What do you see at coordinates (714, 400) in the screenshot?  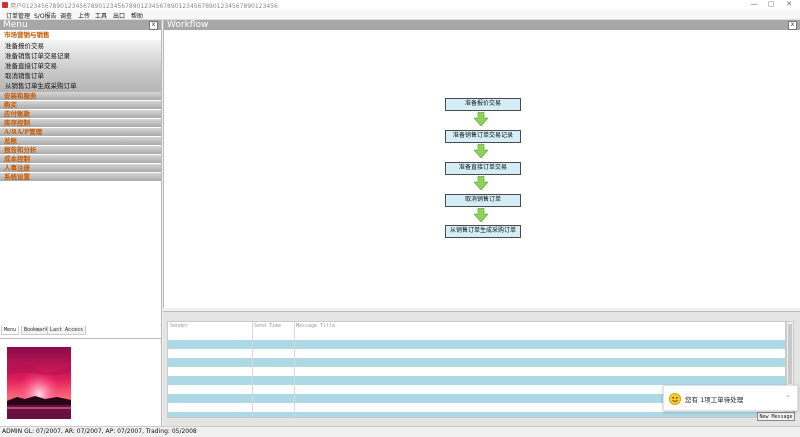 I see `notification-text: 您有 1项工单待处理` at bounding box center [714, 400].